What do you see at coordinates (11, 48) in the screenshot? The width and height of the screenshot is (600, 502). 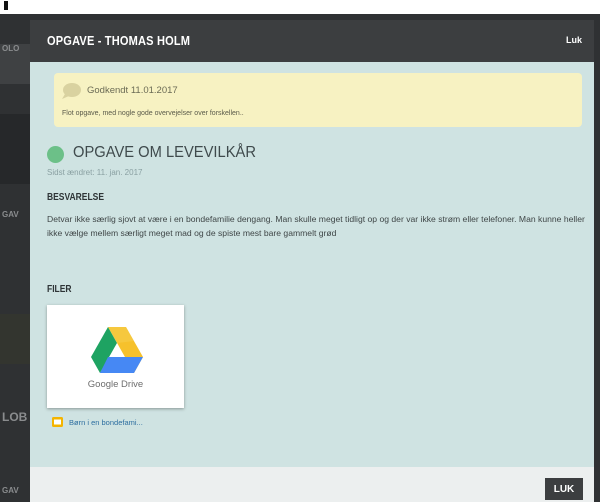 I see `backdrop-label: OLO` at bounding box center [11, 48].